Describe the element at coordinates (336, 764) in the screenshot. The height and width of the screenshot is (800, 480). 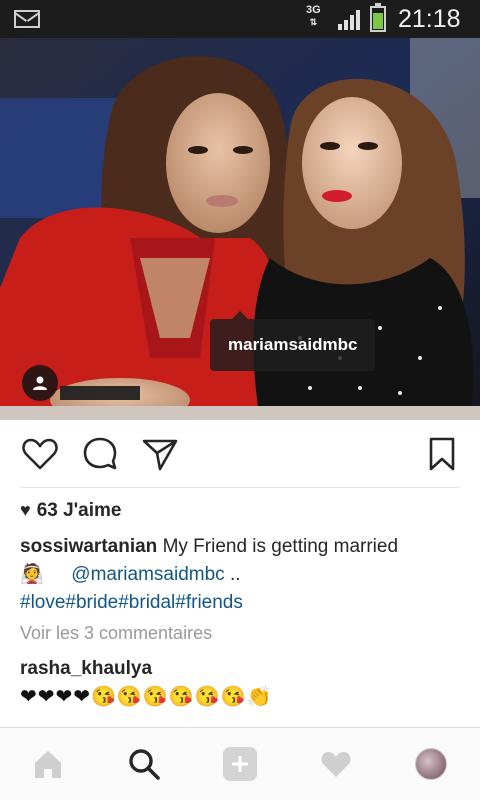
I see `activity-heart-icon` at that location.